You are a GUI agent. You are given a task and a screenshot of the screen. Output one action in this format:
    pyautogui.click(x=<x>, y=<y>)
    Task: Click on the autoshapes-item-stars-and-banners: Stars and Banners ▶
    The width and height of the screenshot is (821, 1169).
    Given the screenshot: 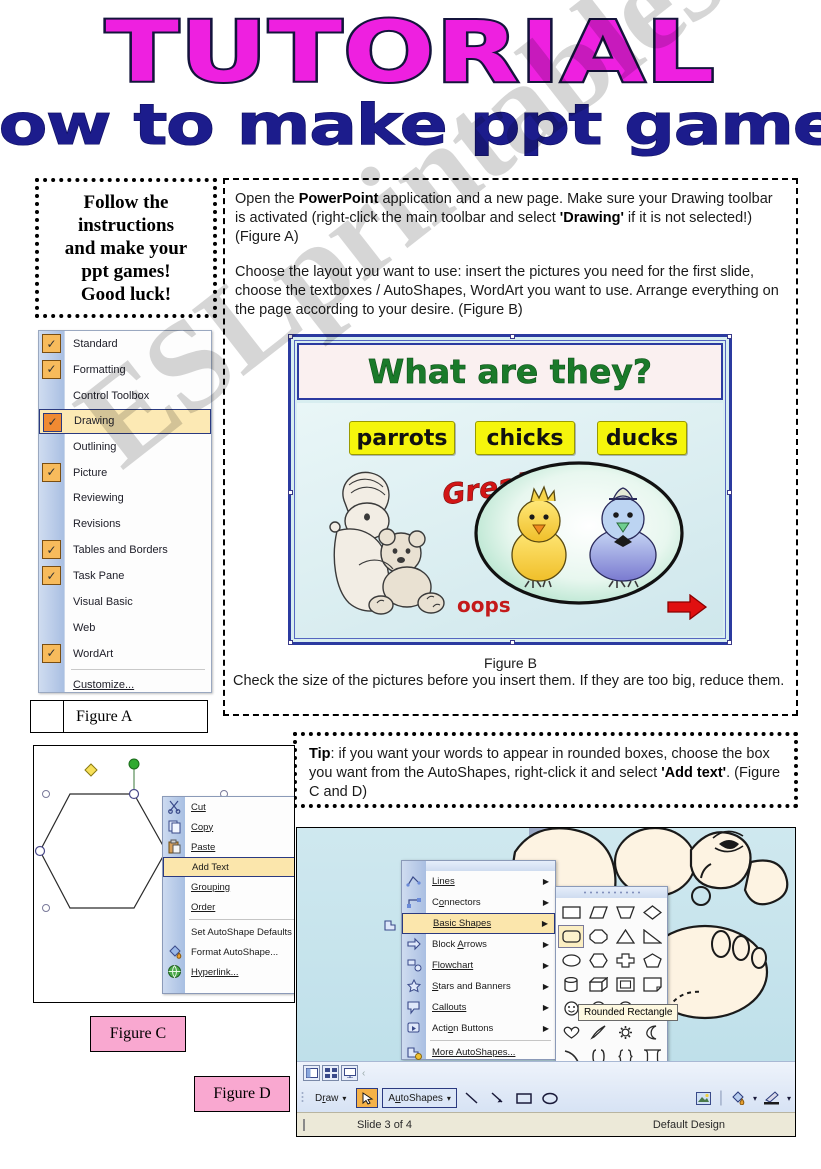 What is the action you would take?
    pyautogui.click(x=480, y=986)
    